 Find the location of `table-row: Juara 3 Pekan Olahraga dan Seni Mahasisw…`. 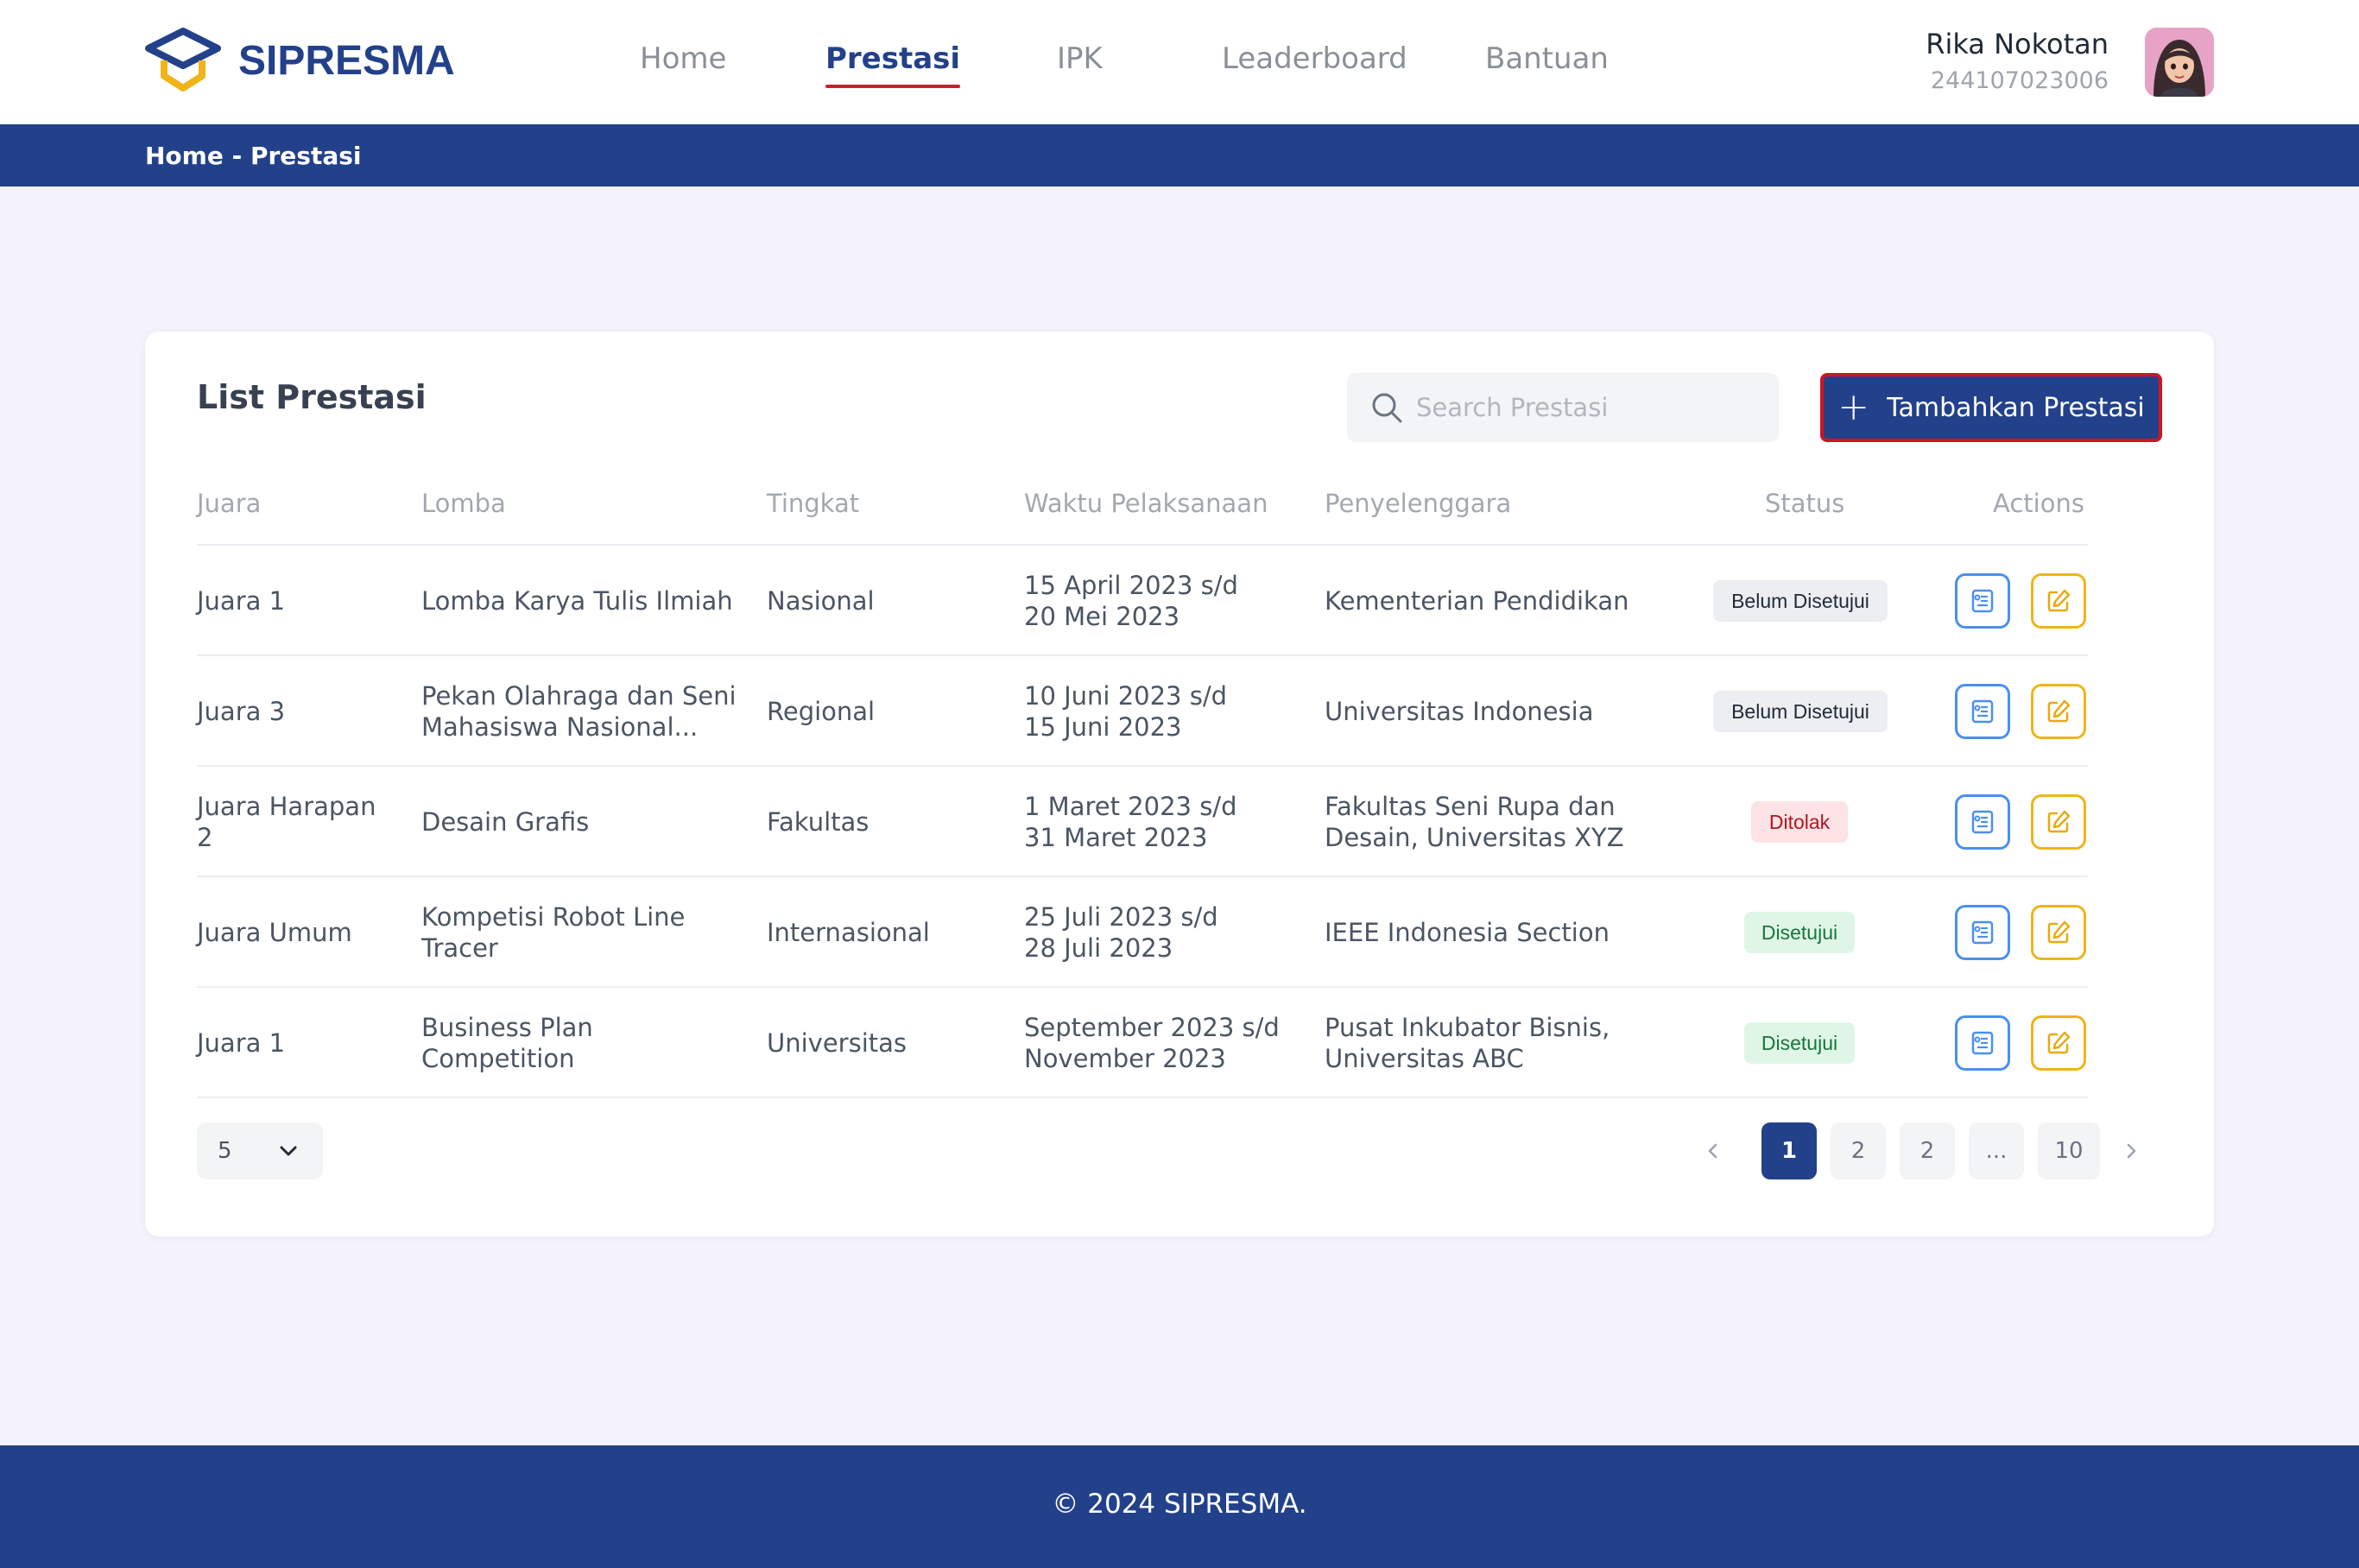

table-row: Juara 3 Pekan Olahraga dan Seni Mahasisw… is located at coordinates (1142, 709).